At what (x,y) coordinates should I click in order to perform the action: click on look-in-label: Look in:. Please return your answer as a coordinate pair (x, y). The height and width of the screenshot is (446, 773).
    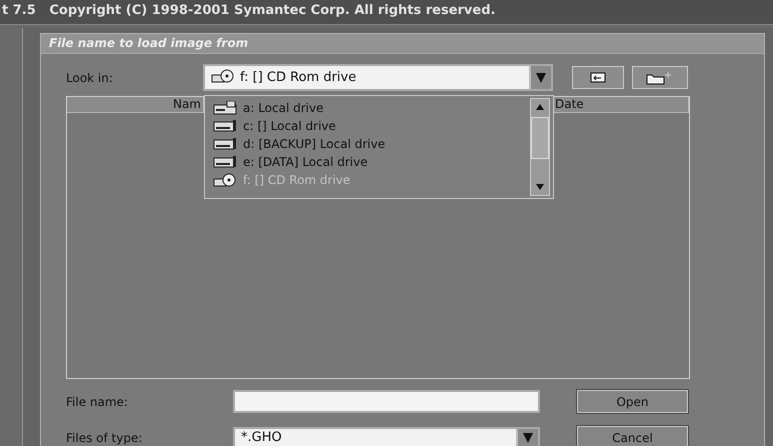
    Looking at the image, I should click on (90, 77).